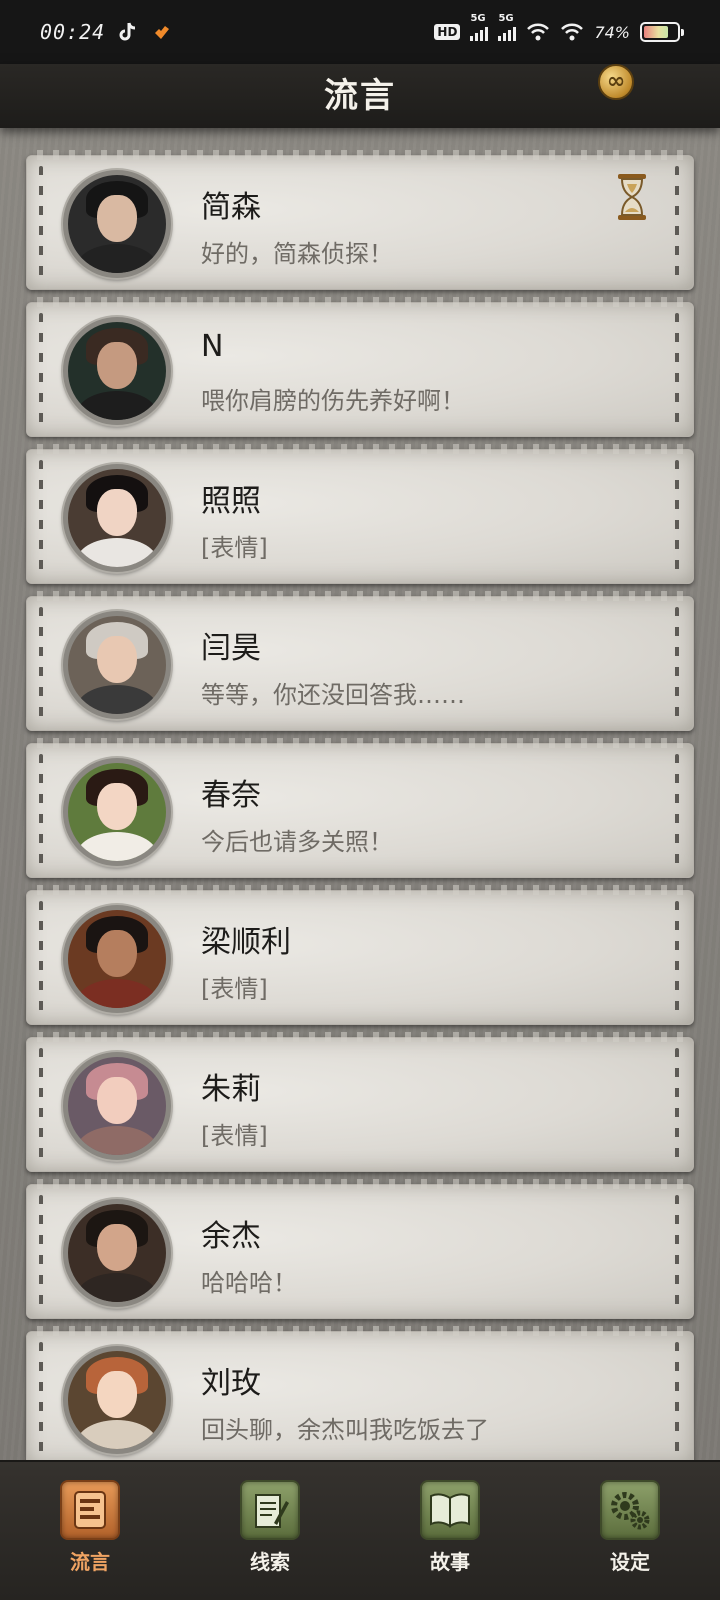 This screenshot has height=1600, width=720. Describe the element at coordinates (630, 1510) in the screenshot. I see `gears-icon` at that location.